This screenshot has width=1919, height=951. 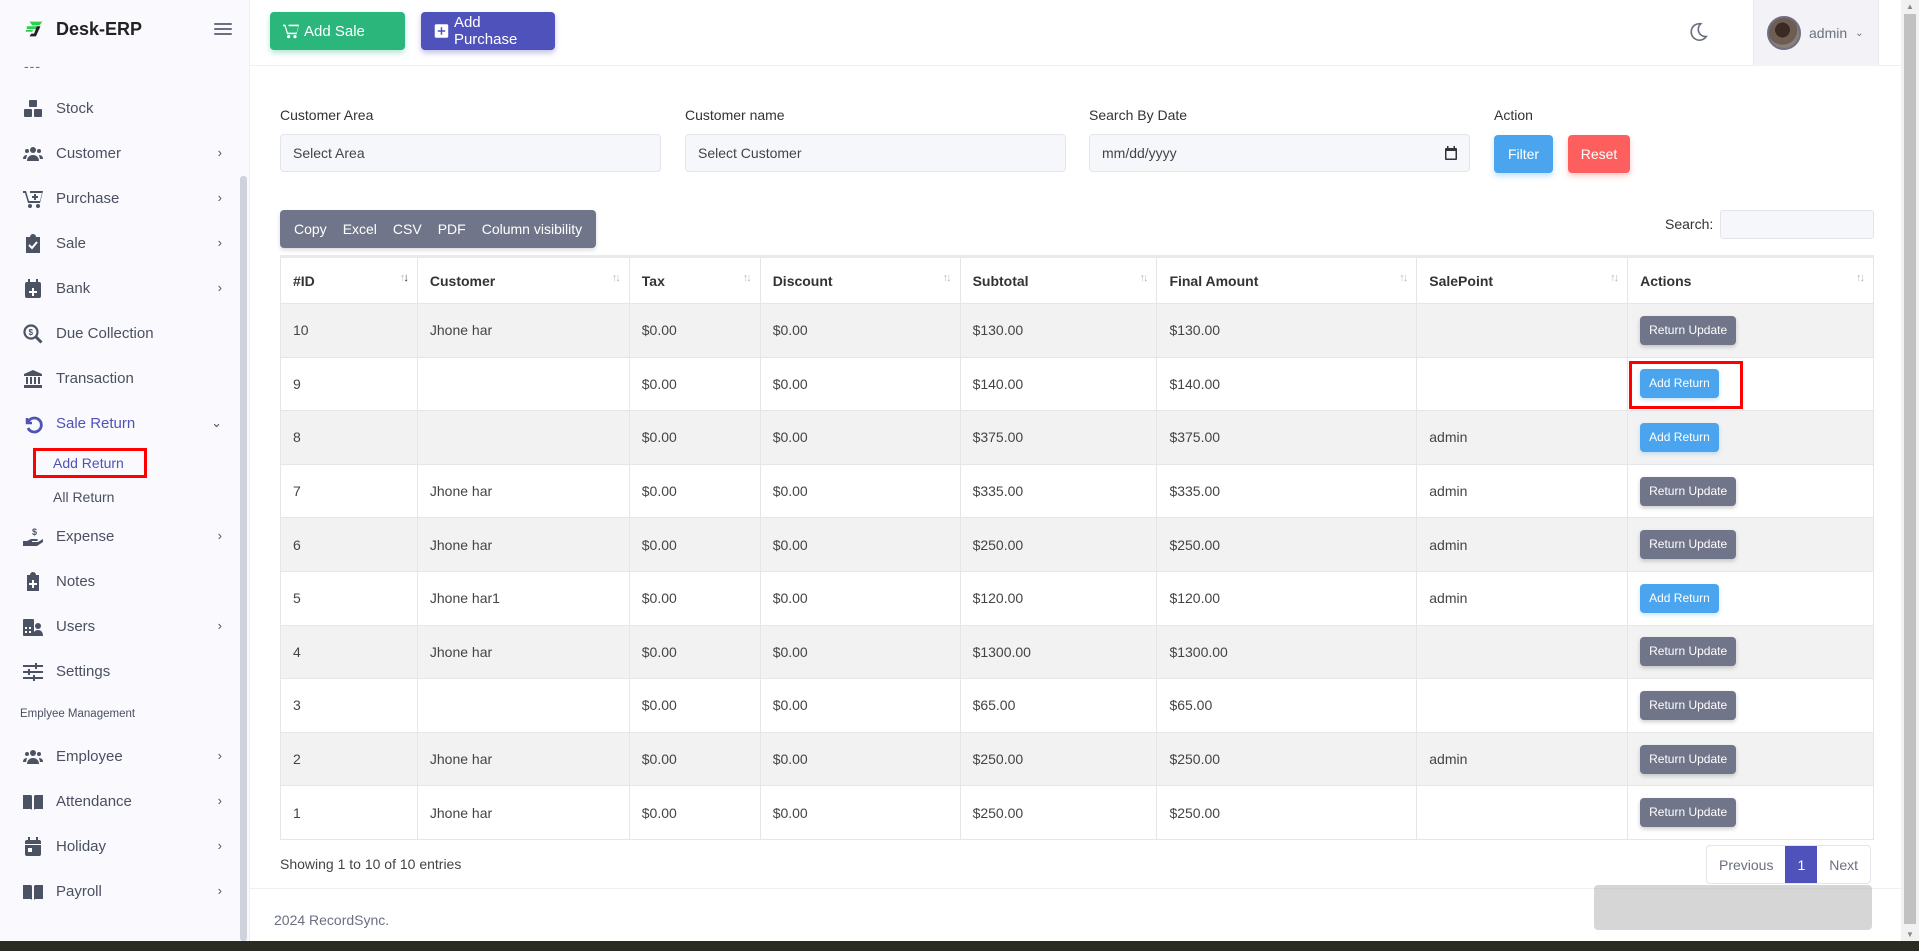 I want to click on sidebar-item-customer: Customer ›, so click(x=120, y=153).